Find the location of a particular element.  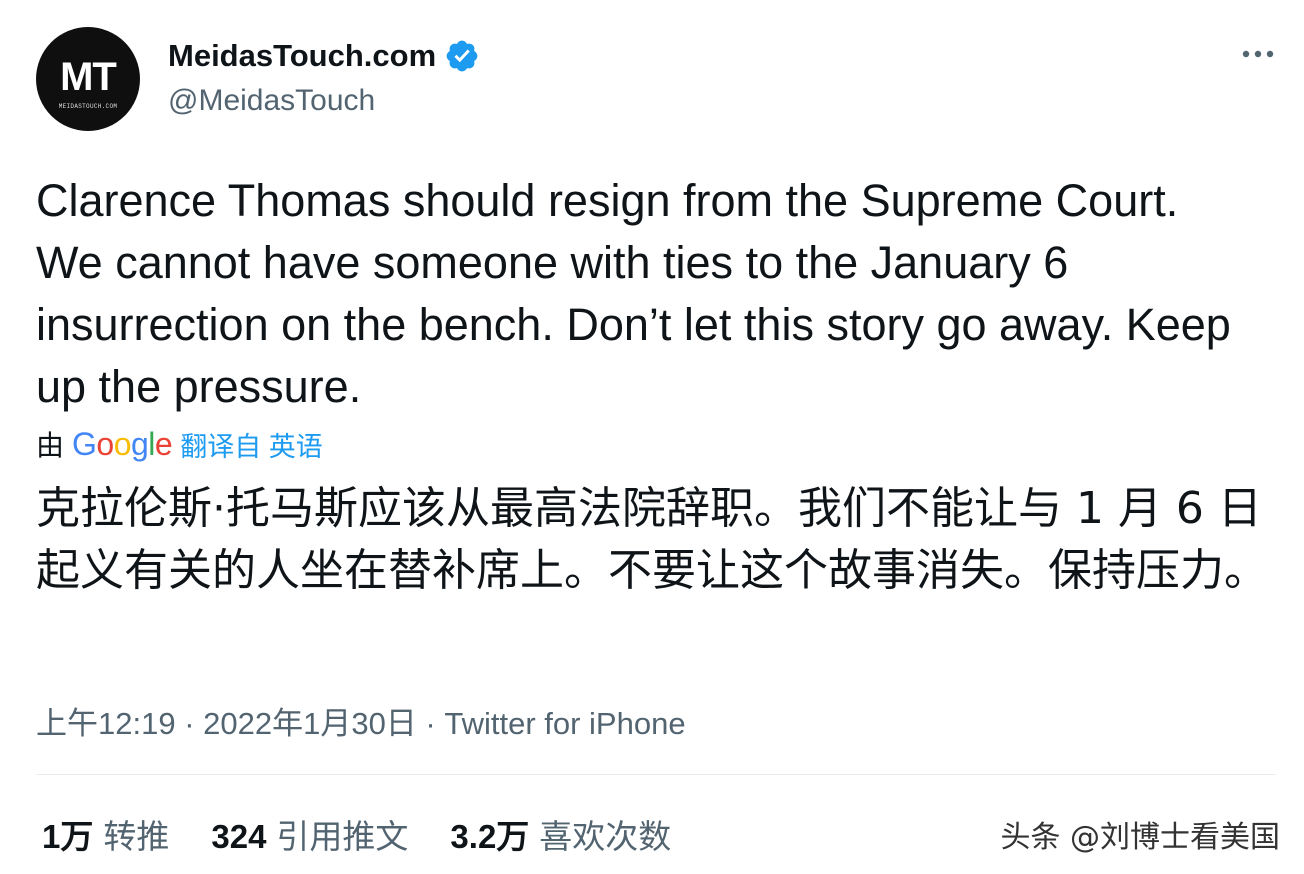

author-name-row: MeidasTouch.com is located at coordinates (324, 56).